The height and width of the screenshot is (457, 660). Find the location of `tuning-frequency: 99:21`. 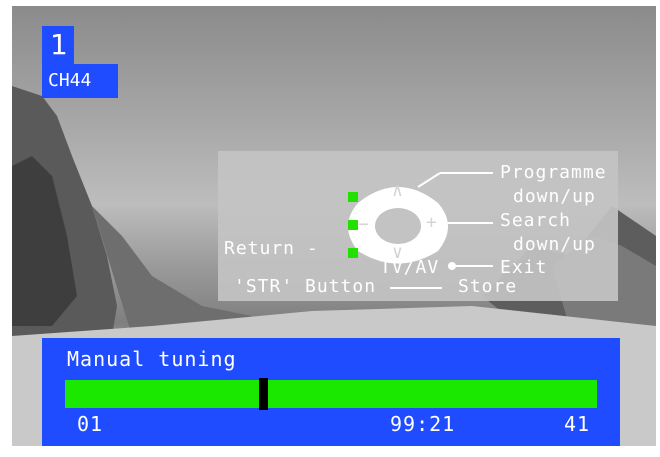

tuning-frequency: 99:21 is located at coordinates (423, 424).